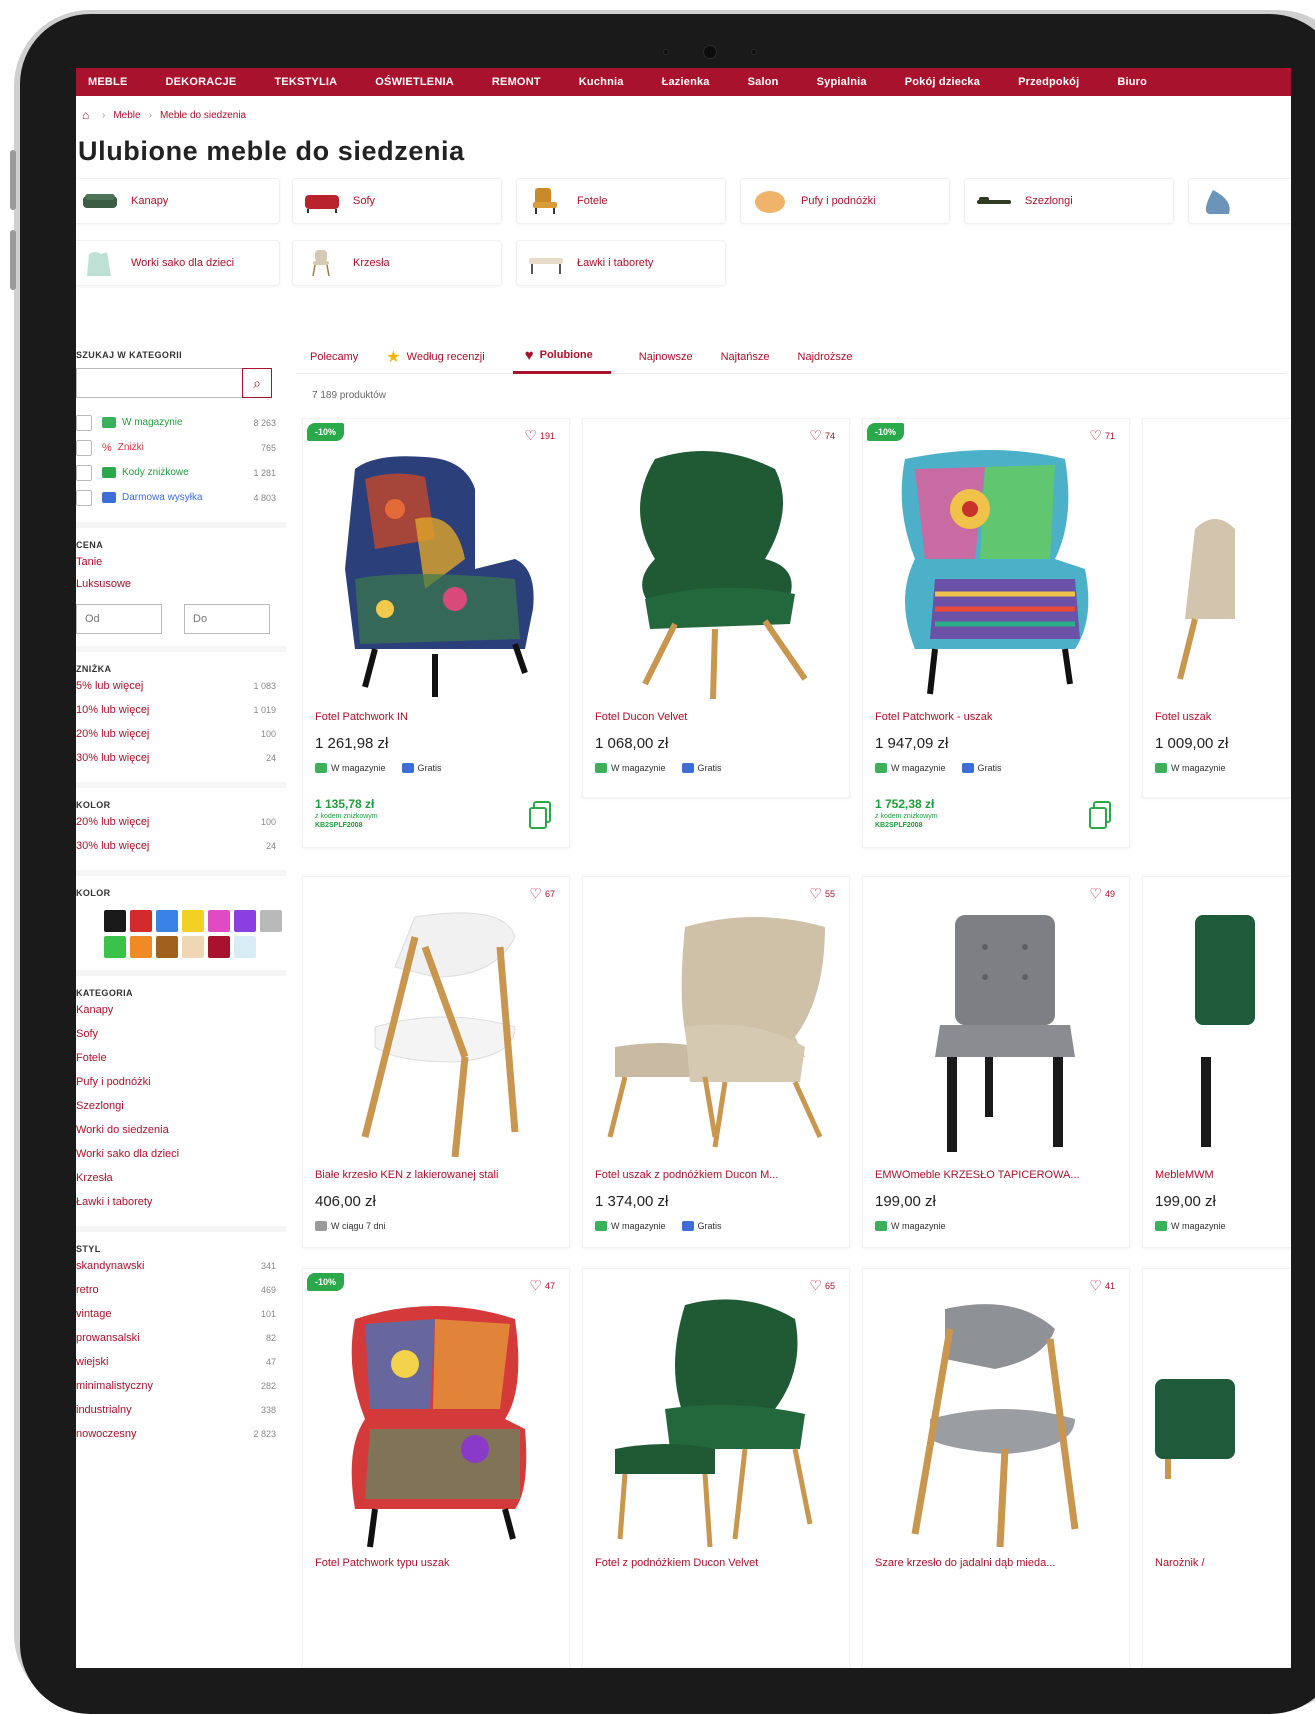  Describe the element at coordinates (334, 357) in the screenshot. I see `tab-polecamy: Polecamy` at that location.